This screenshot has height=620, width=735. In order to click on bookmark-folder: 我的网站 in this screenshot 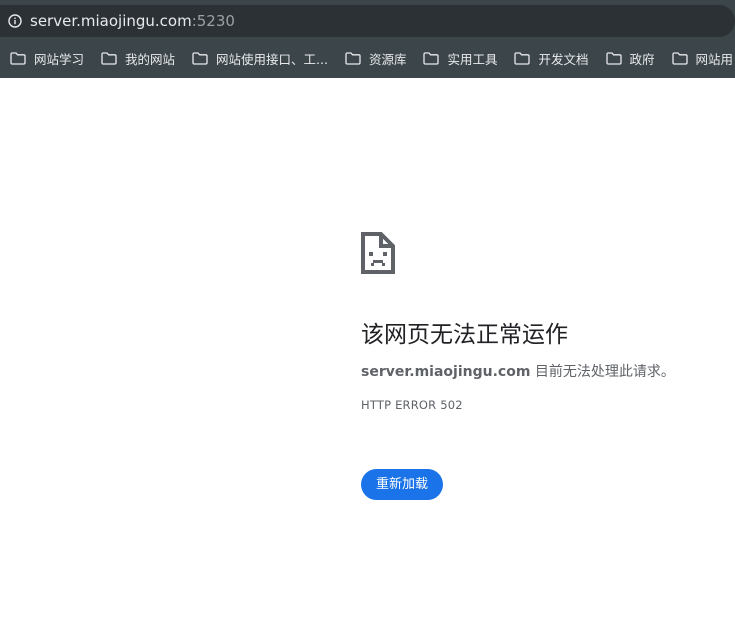, I will do `click(136, 58)`.